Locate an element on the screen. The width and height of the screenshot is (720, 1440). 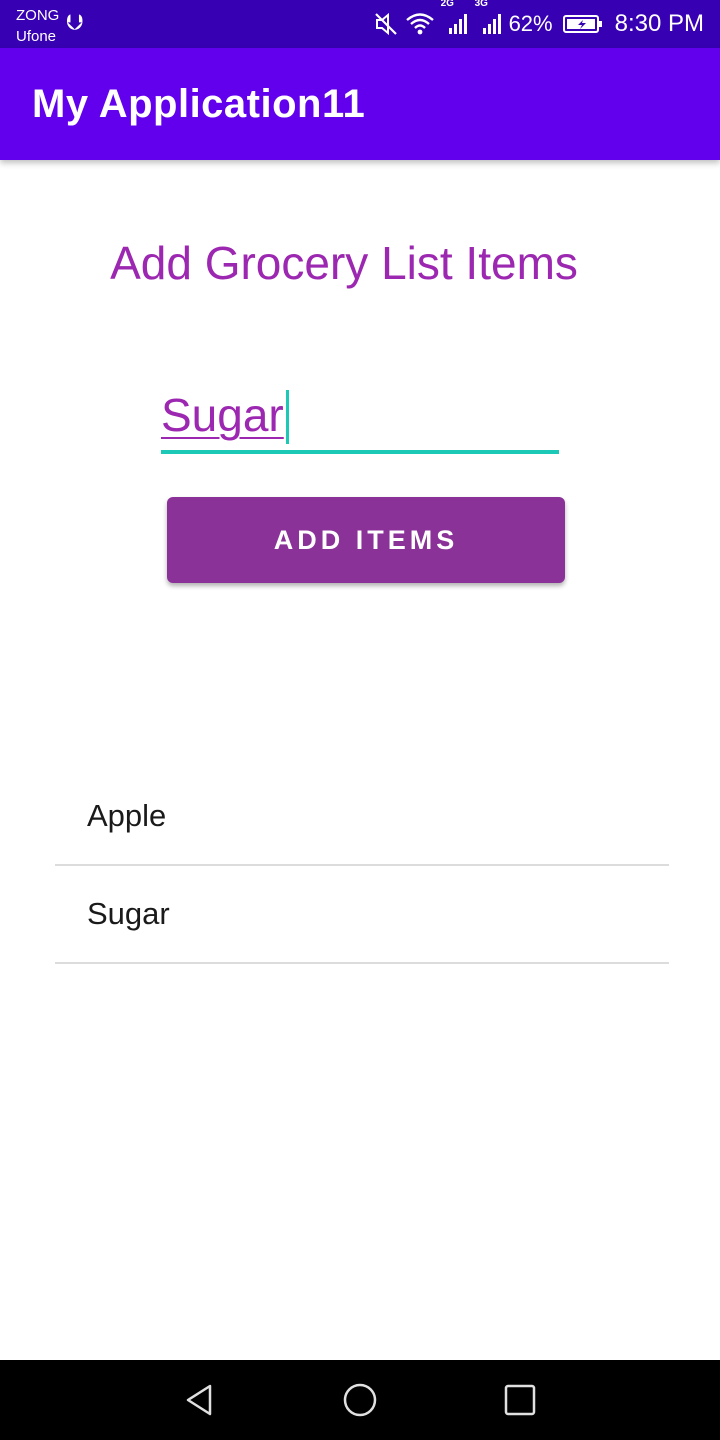
signal-3g-icon: 3G is located at coordinates (489, 18).